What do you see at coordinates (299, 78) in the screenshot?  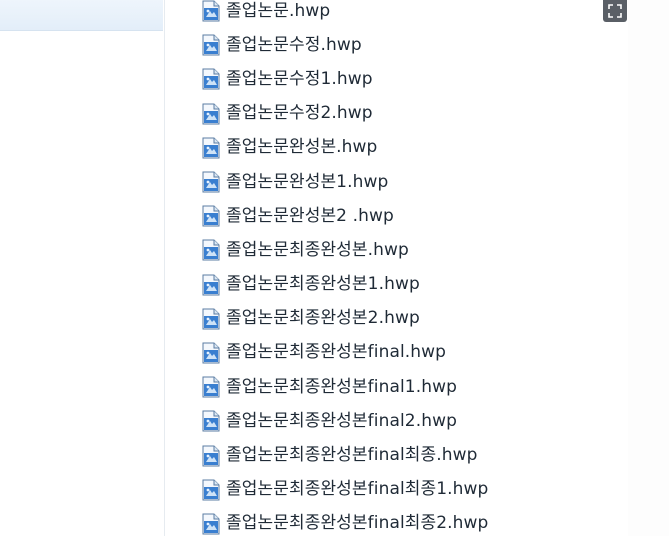 I see `file-name: 졸업논문수정1.hwp` at bounding box center [299, 78].